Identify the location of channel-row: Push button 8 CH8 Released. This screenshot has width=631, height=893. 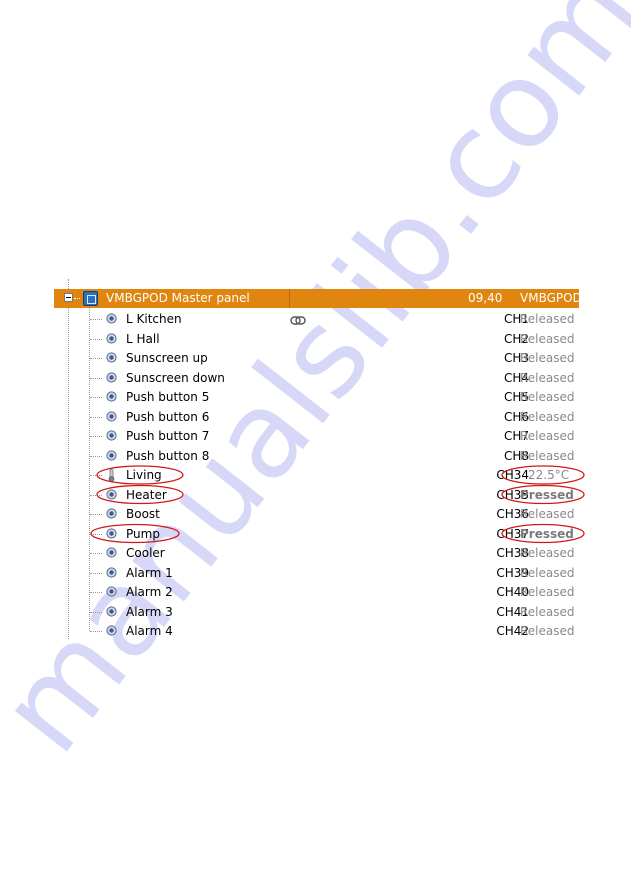
(316, 456).